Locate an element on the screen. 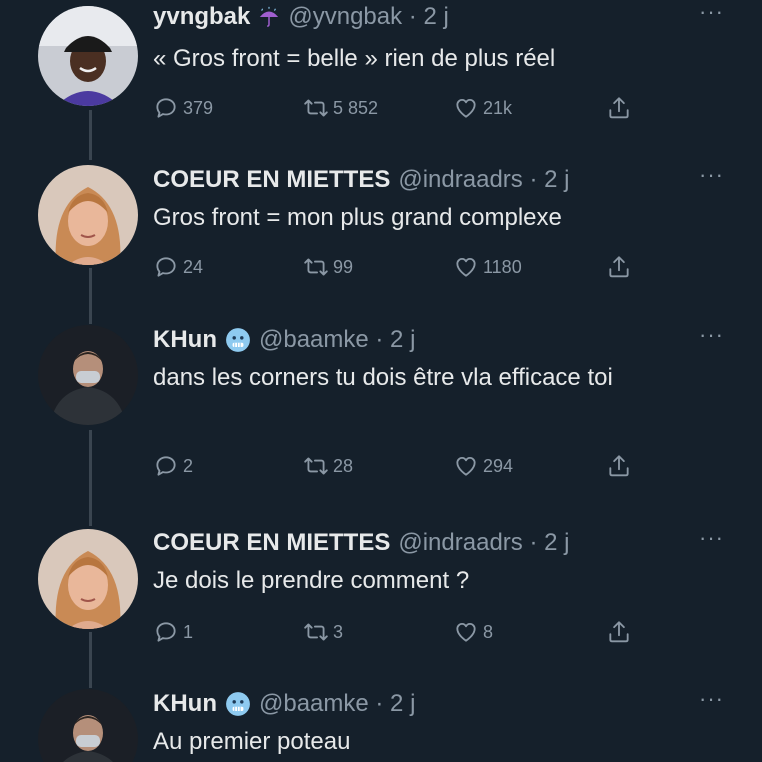 The image size is (762, 762). like-count: 1180 is located at coordinates (502, 266).